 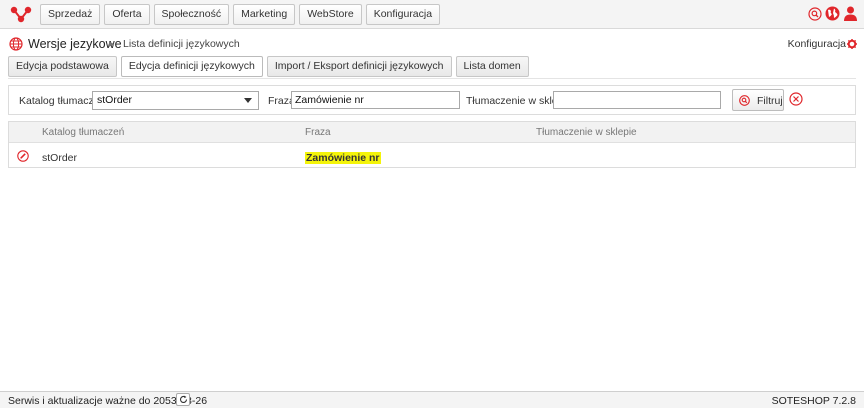 What do you see at coordinates (75, 44) in the screenshot?
I see `page-title: Wersje jezykowe` at bounding box center [75, 44].